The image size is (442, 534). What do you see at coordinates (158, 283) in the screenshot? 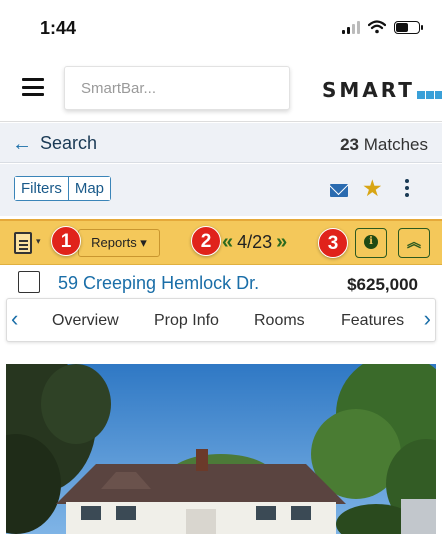
I see `listing-address-link: 59 Creeping Hemlock Dr.` at bounding box center [158, 283].